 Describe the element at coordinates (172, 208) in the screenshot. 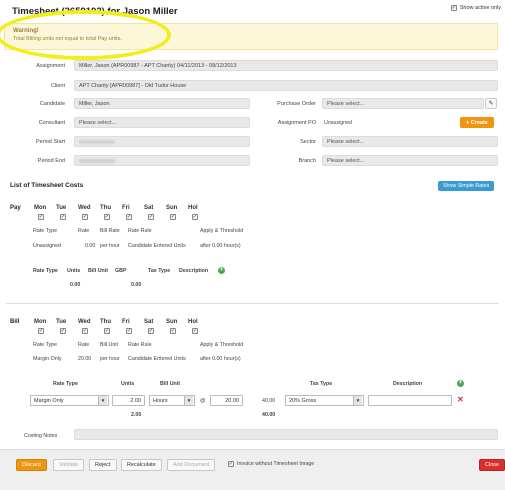

I see `pay-day-sun: Sun` at that location.